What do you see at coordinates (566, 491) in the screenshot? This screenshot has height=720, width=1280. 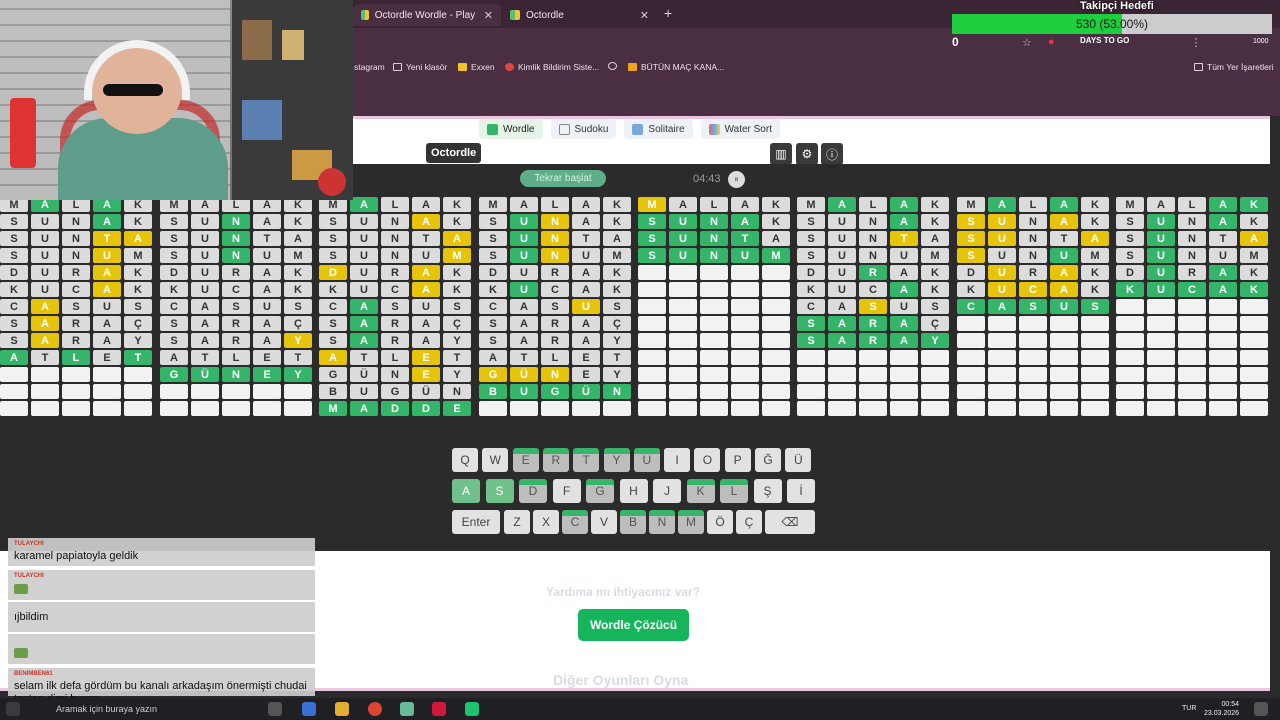 I see `key-f: F` at bounding box center [566, 491].